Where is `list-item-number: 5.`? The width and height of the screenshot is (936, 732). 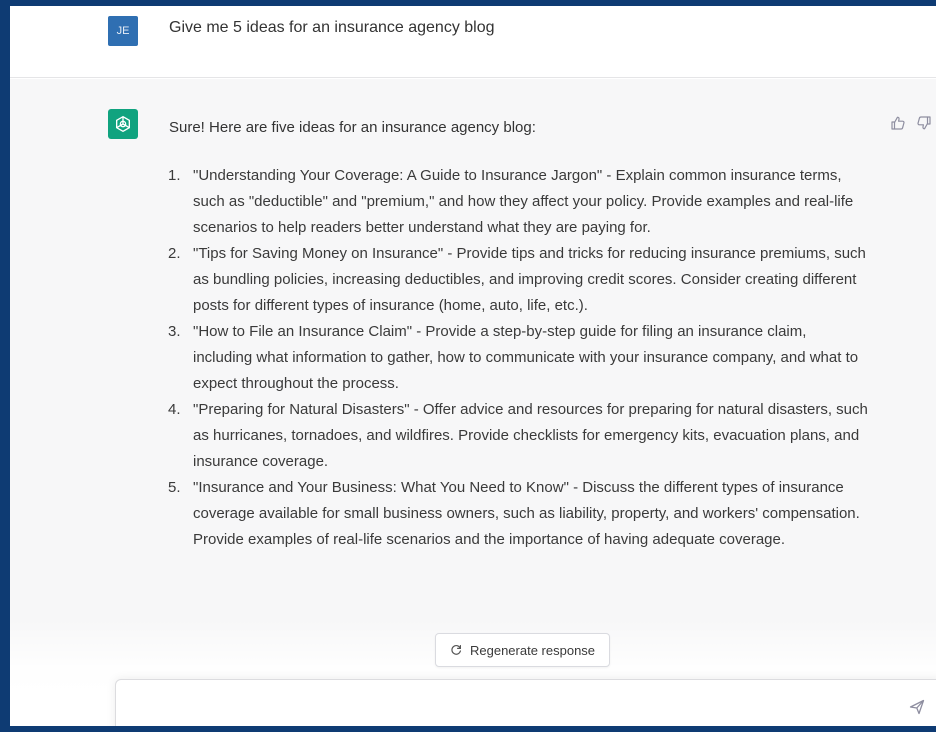 list-item-number: 5. is located at coordinates (174, 487).